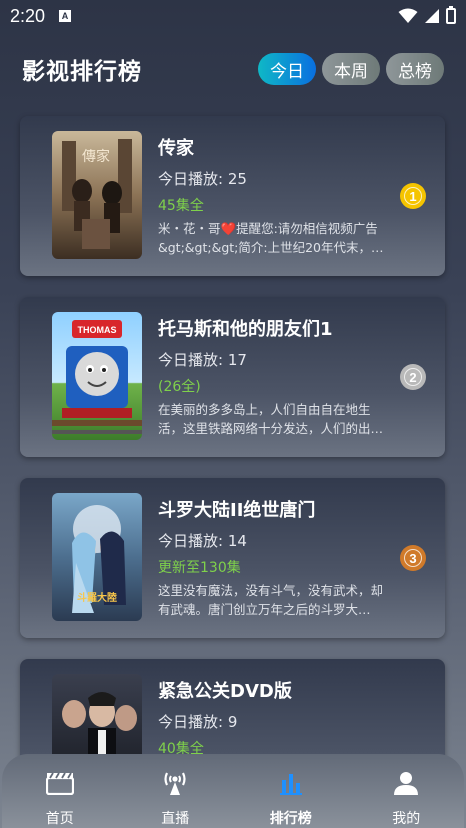  I want to click on status-icons, so click(427, 15).